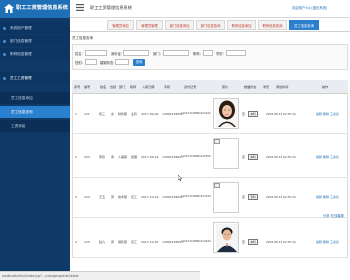 The width and height of the screenshot is (350, 280). What do you see at coordinates (197, 54) in the screenshot?
I see `title-label: 职称:` at bounding box center [197, 54].